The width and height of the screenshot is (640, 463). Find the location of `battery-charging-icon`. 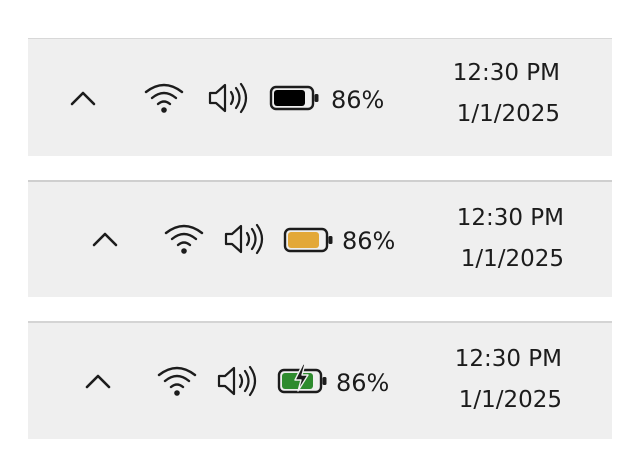

battery-charging-icon is located at coordinates (303, 379).